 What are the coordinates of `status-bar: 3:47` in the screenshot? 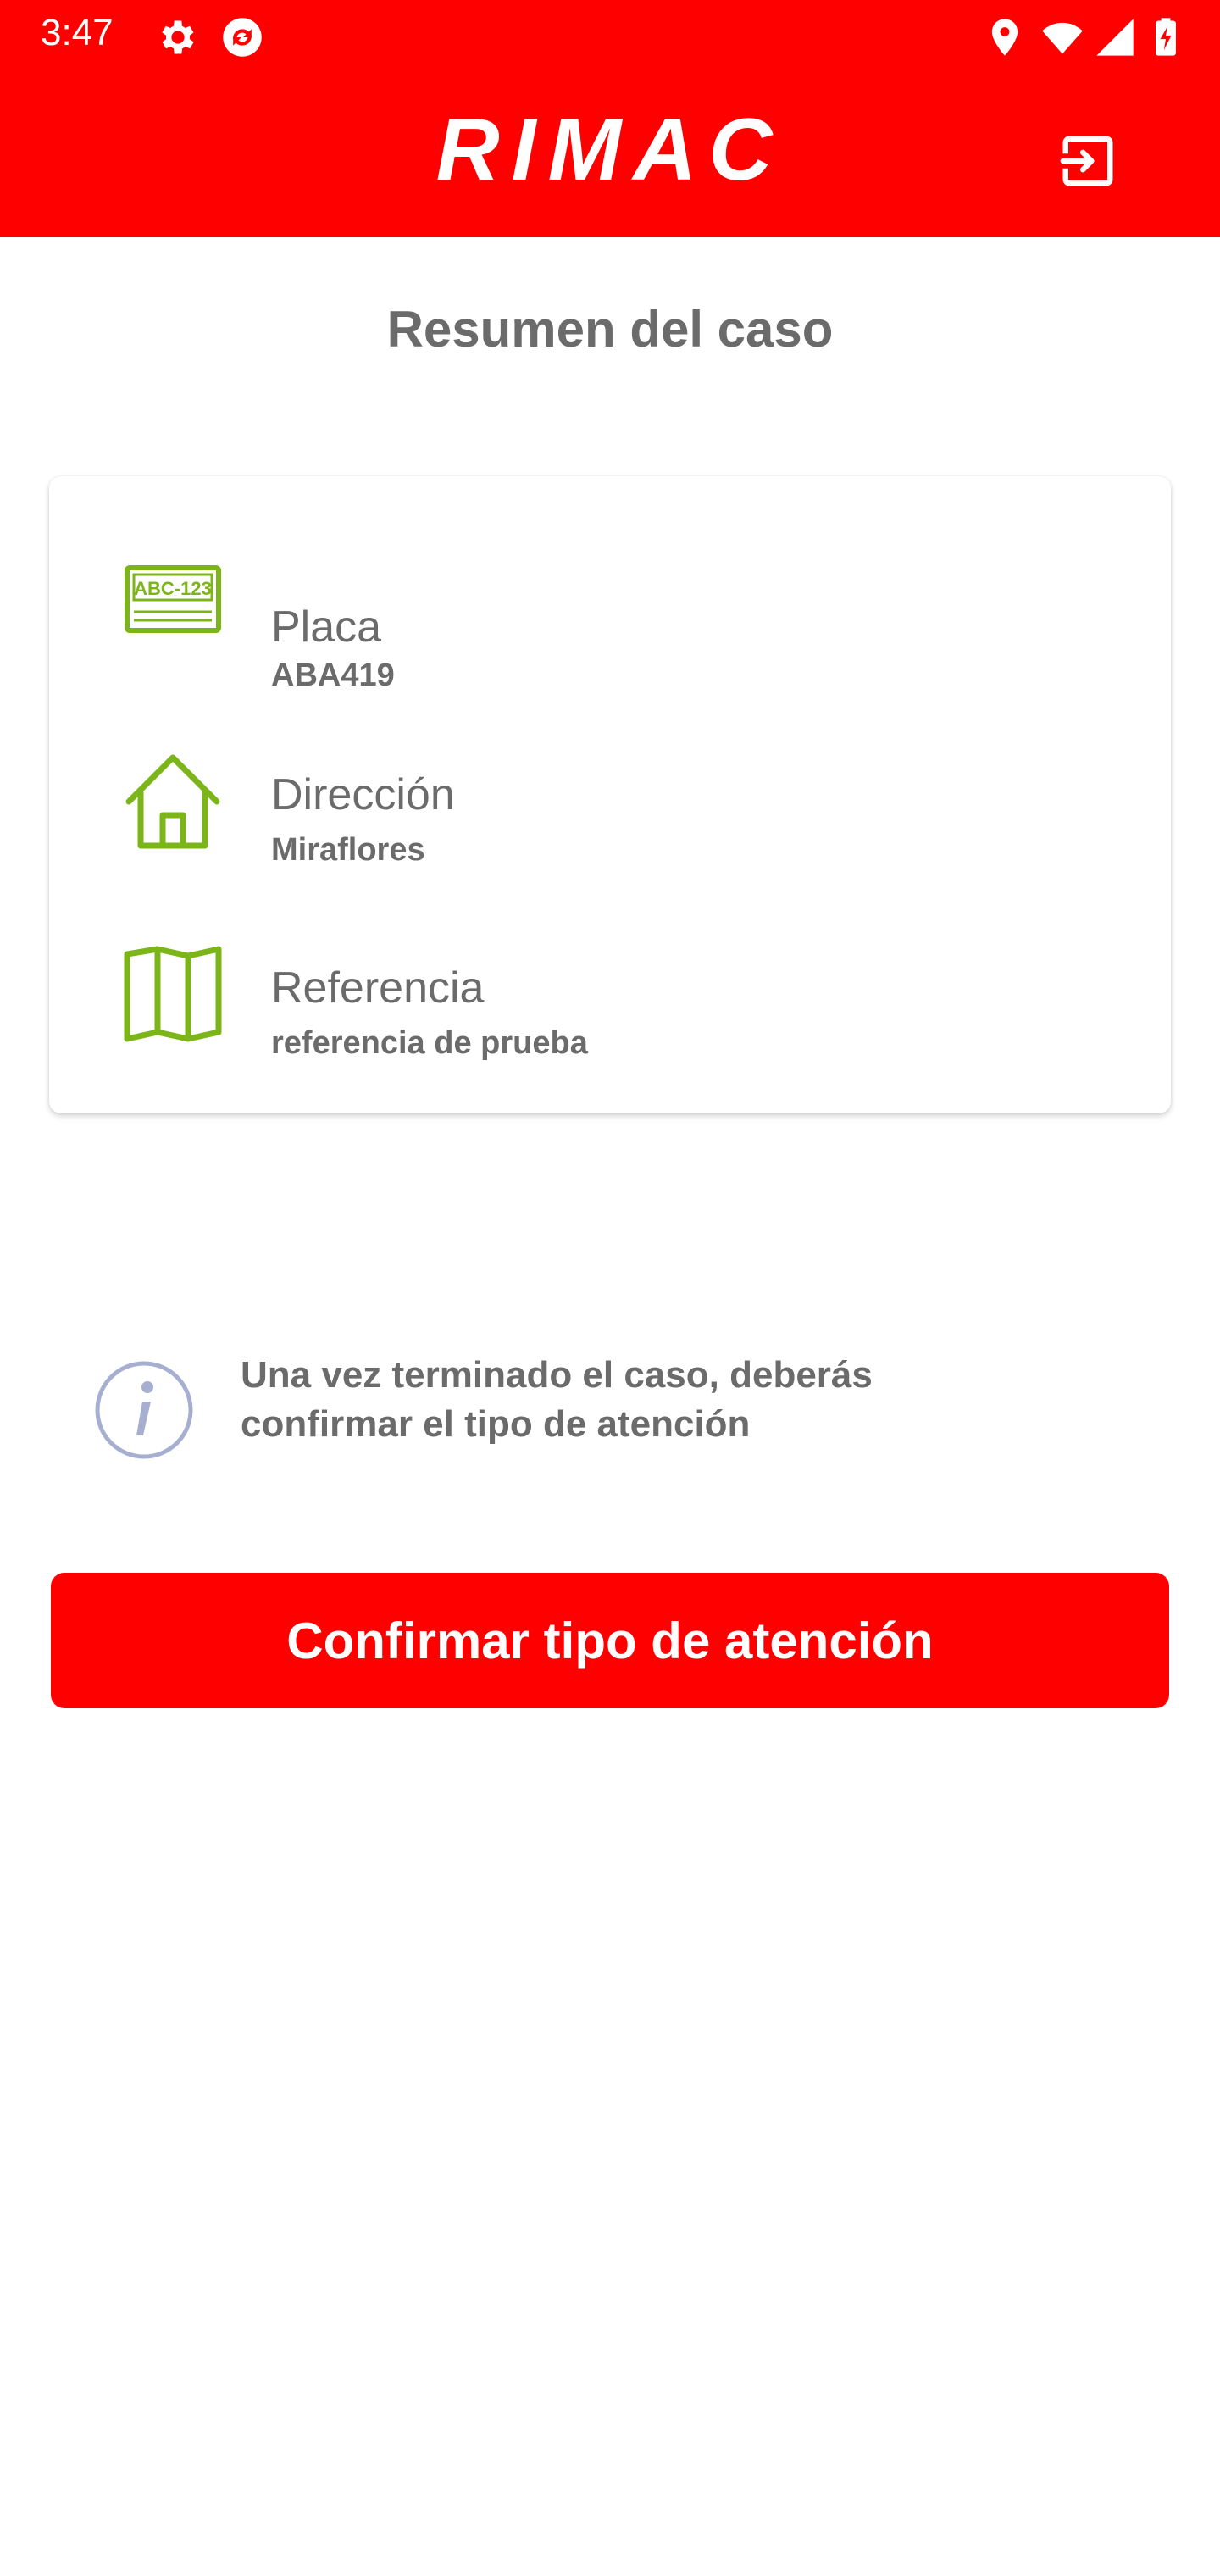 It's located at (610, 35).